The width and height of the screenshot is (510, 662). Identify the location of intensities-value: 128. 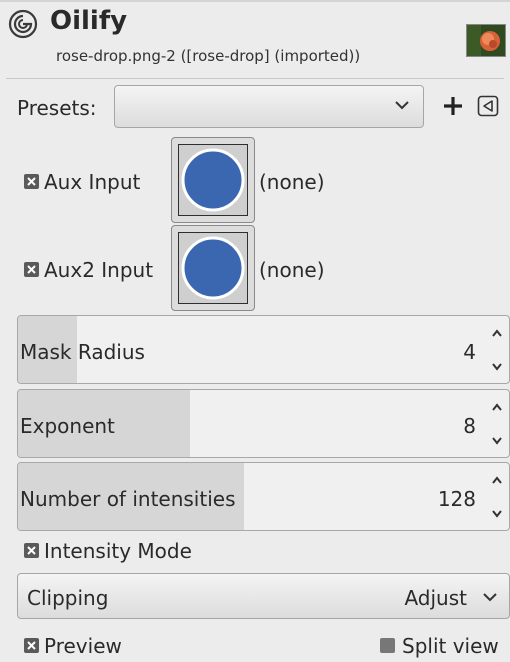
(457, 499).